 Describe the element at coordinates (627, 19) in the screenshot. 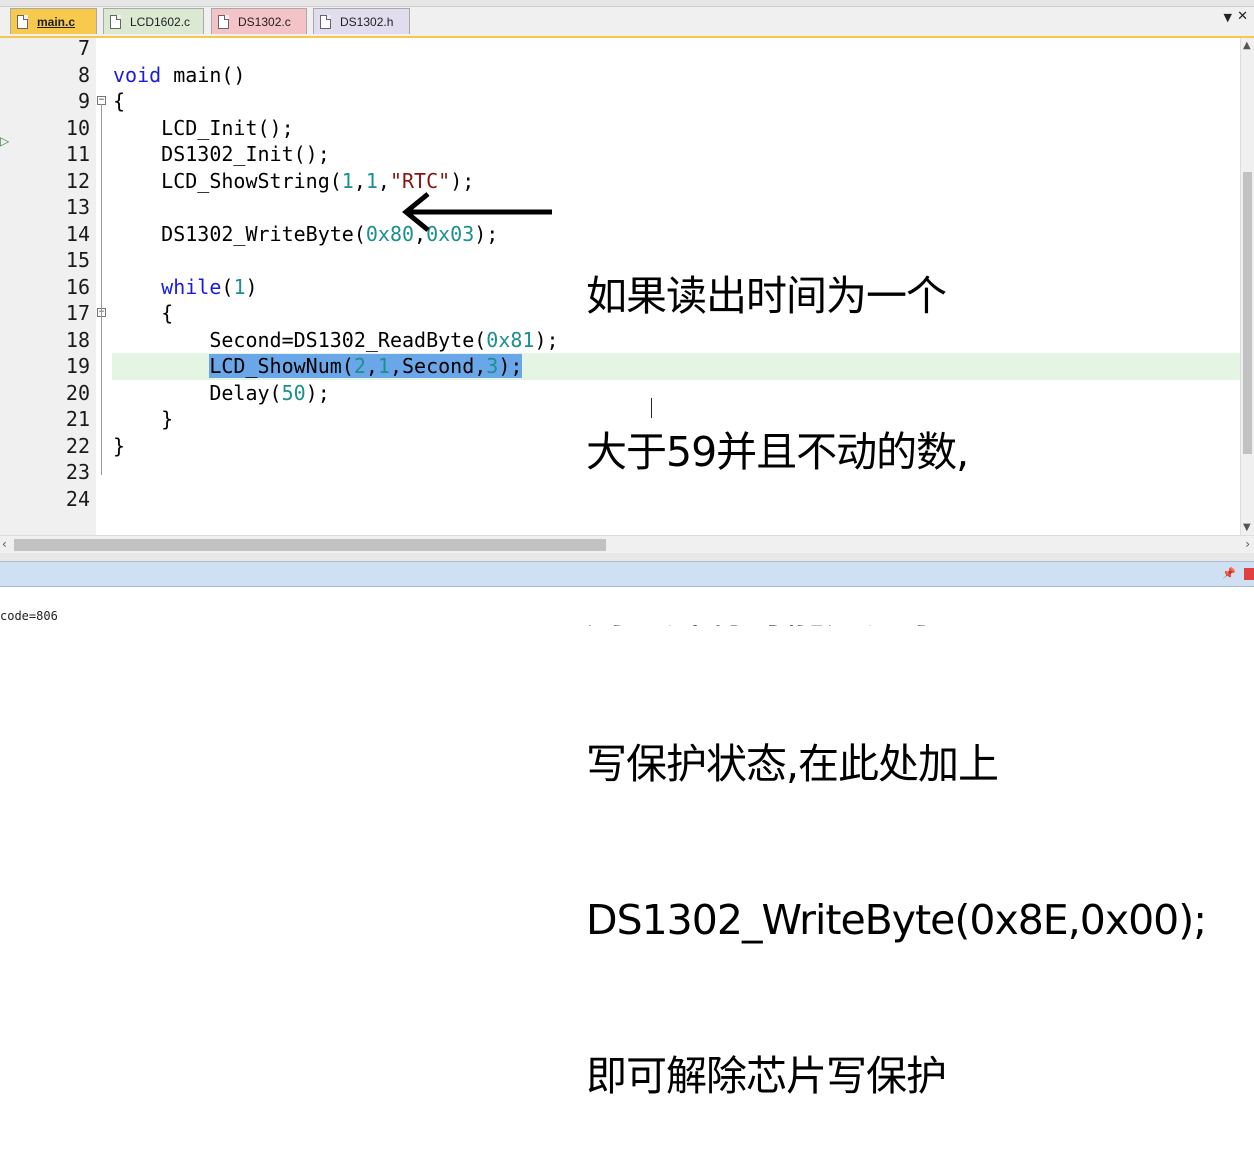

I see `file-tab-bar: main.c LCD1602.c DS1302.c DS1302.h ▼ ✕` at that location.